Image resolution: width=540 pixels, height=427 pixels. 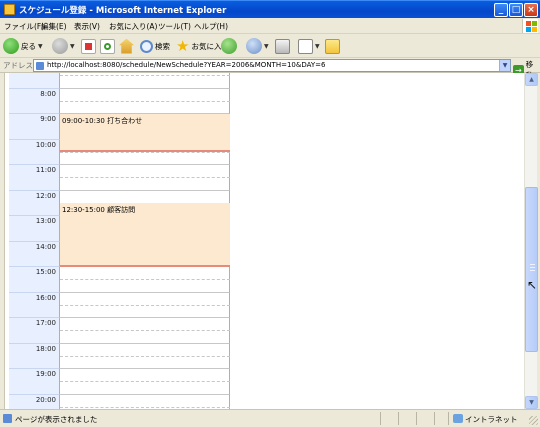 I want to click on hour-row: 19:00, so click(x=119, y=382).